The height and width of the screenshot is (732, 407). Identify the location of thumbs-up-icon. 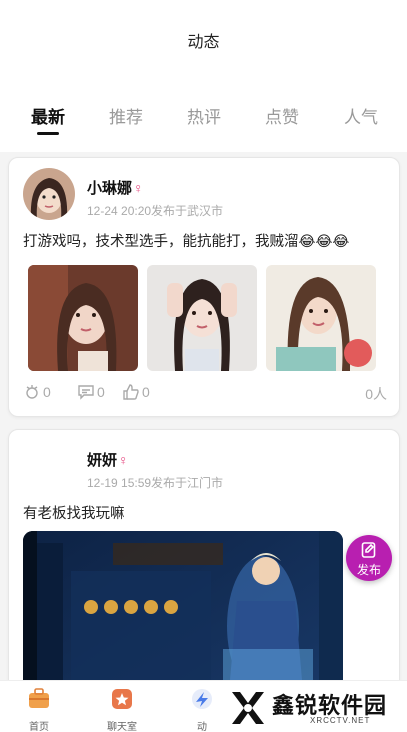
(131, 392).